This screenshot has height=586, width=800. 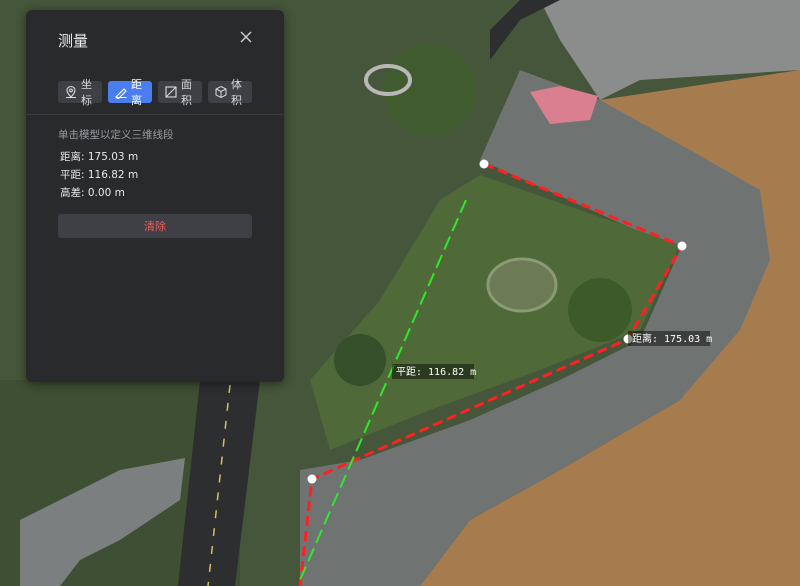 What do you see at coordinates (230, 92) in the screenshot?
I see `tab-volume: 体积` at bounding box center [230, 92].